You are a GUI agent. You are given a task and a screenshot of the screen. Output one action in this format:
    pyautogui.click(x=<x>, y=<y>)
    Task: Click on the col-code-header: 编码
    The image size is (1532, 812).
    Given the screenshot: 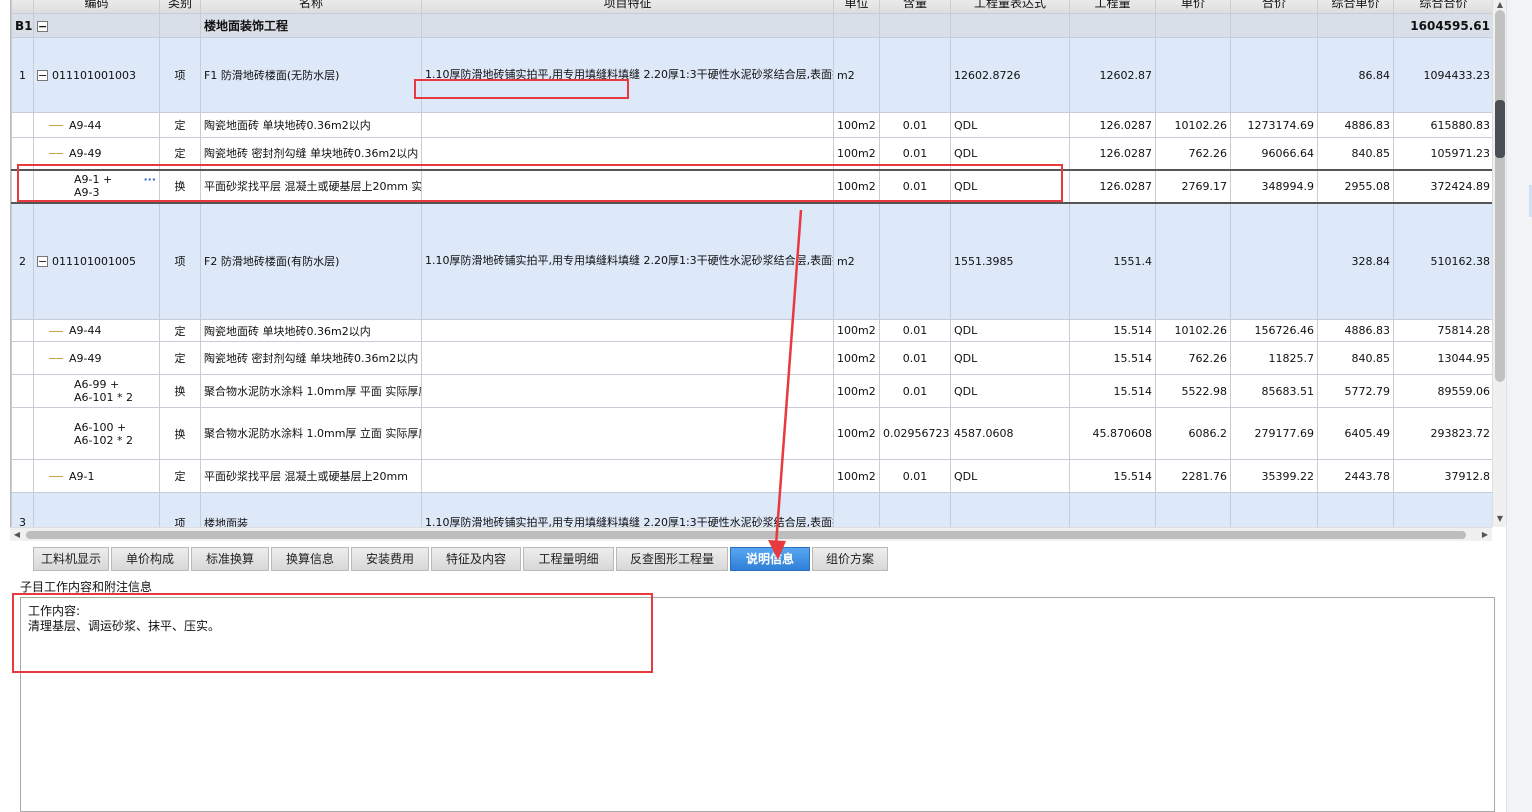 What is the action you would take?
    pyautogui.click(x=96, y=7)
    